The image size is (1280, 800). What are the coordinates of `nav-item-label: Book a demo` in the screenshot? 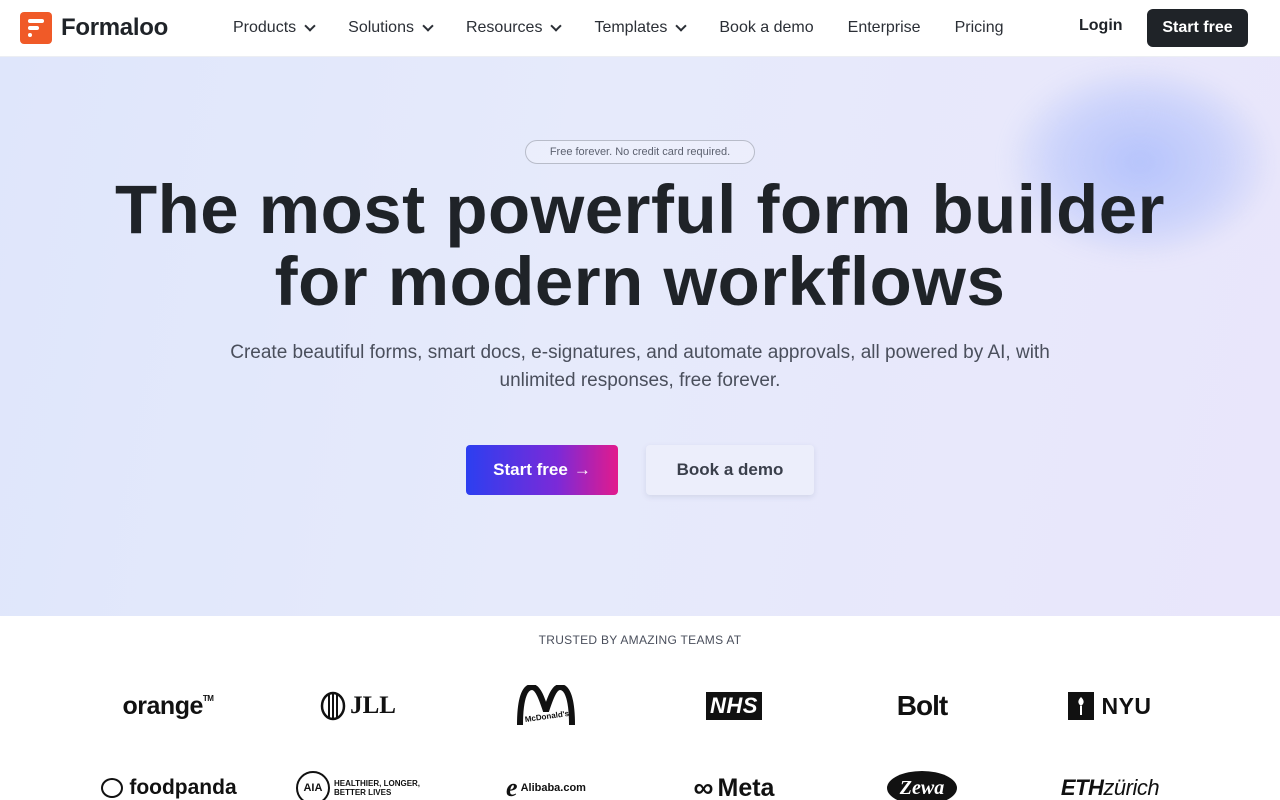 It's located at (766, 27).